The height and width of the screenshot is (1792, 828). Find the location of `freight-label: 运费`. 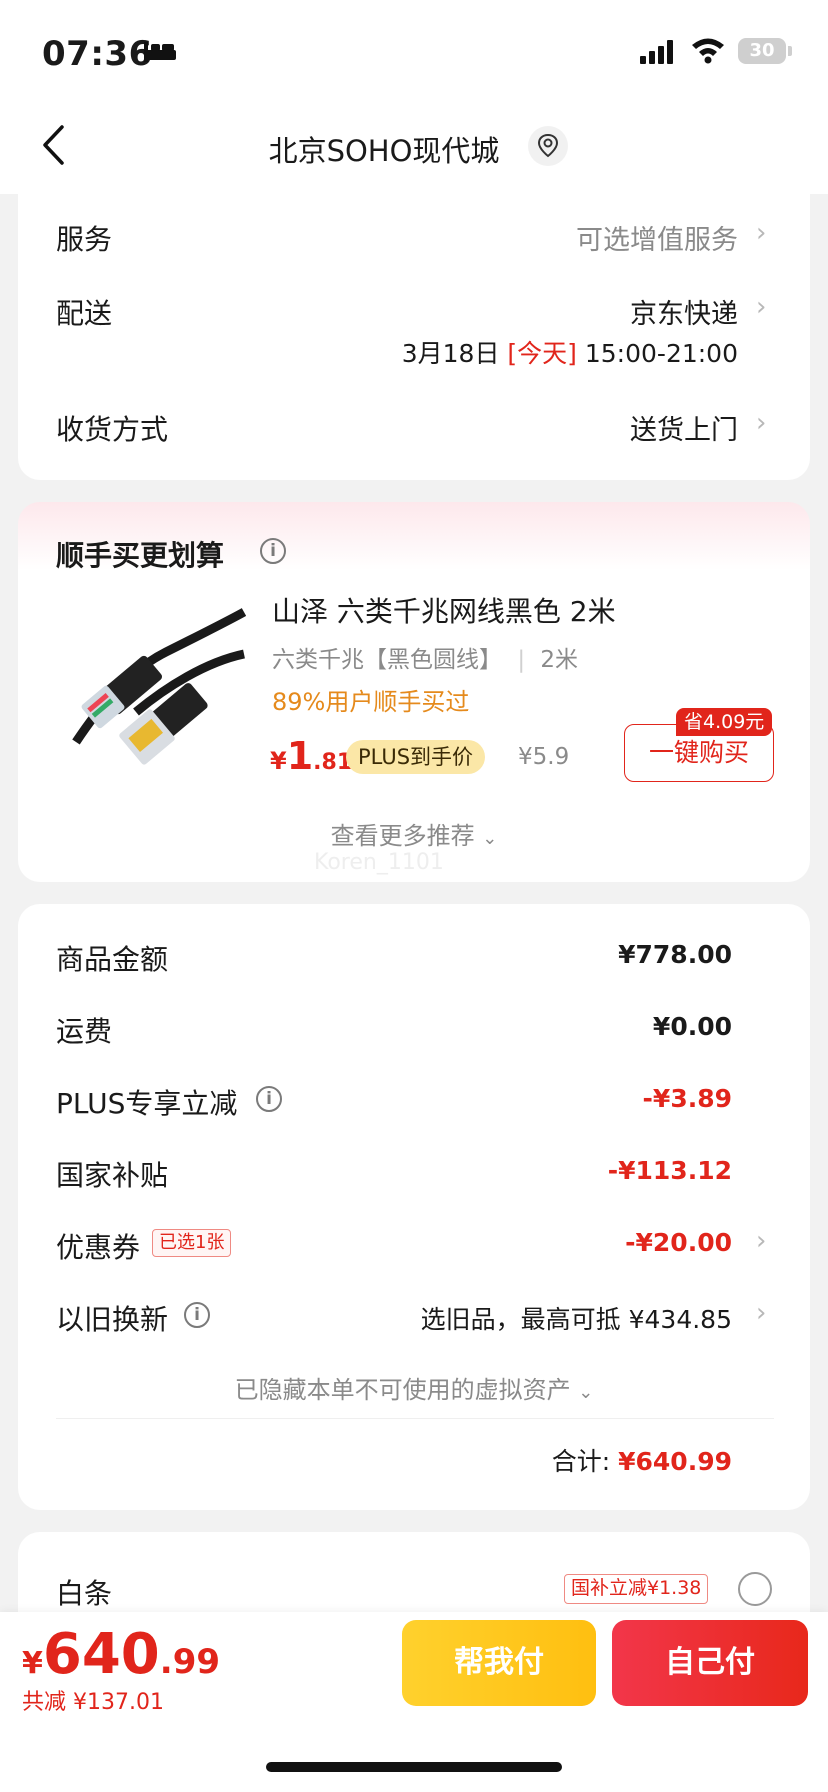

freight-label: 运费 is located at coordinates (84, 1031).